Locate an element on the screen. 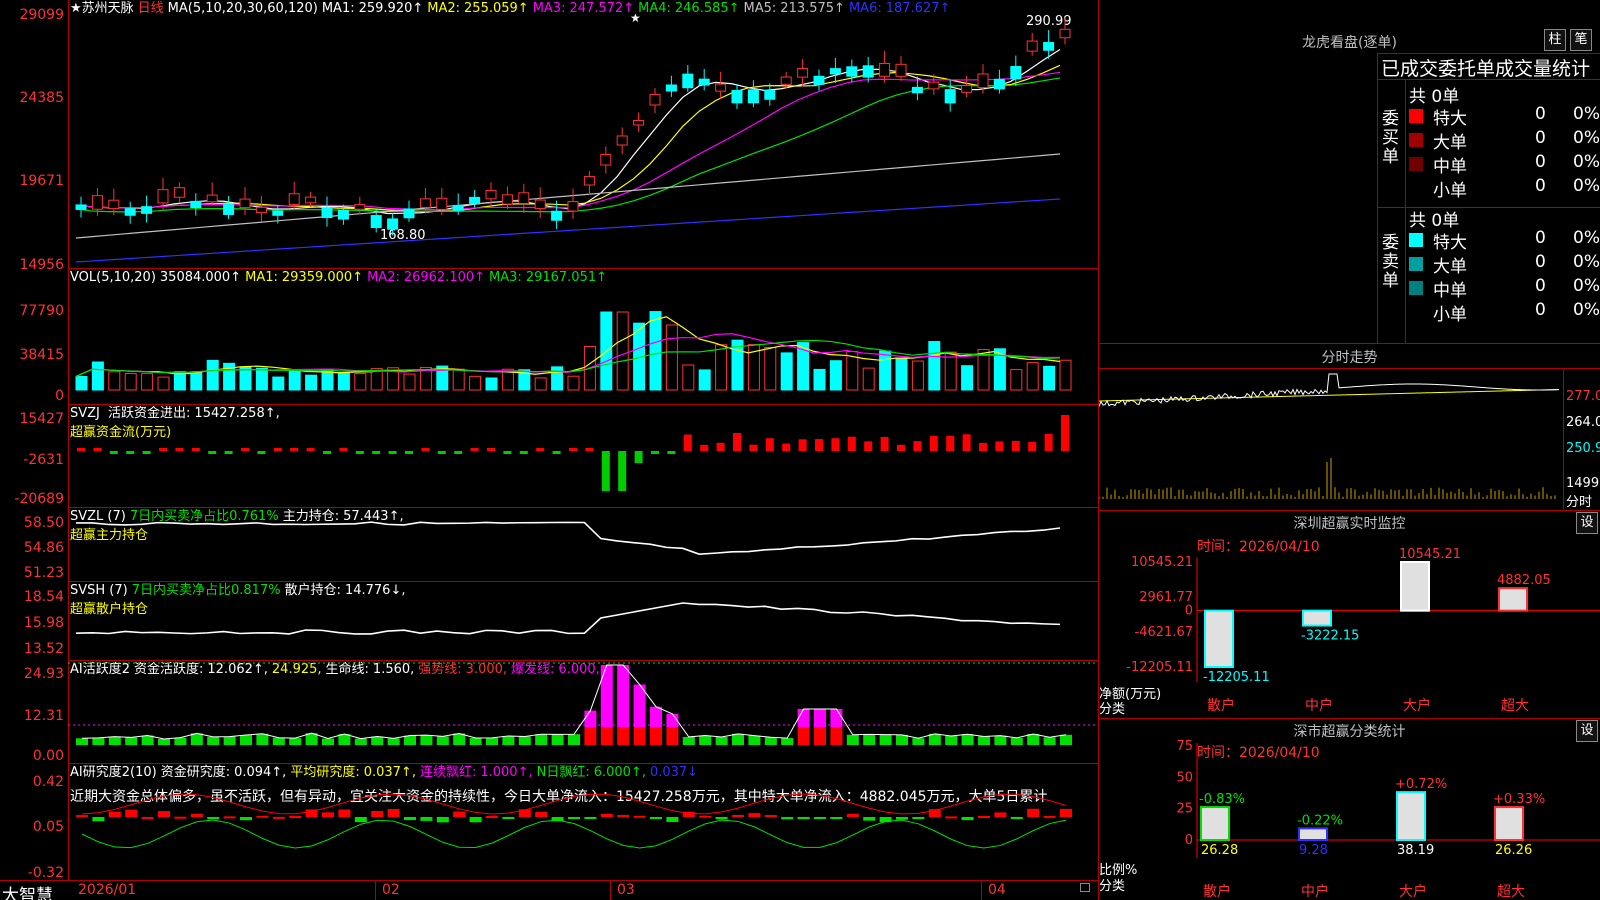 Image resolution: width=1600 pixels, height=900 pixels. ai-research-chart is located at coordinates (583, 822).